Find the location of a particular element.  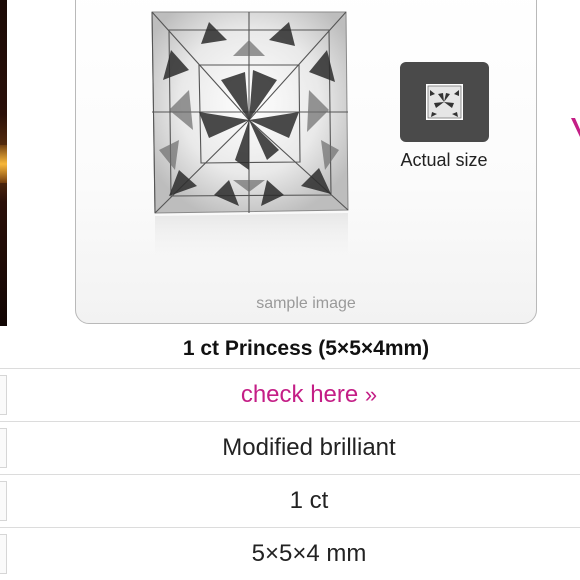

background-photo-highlight is located at coordinates (3, 164).